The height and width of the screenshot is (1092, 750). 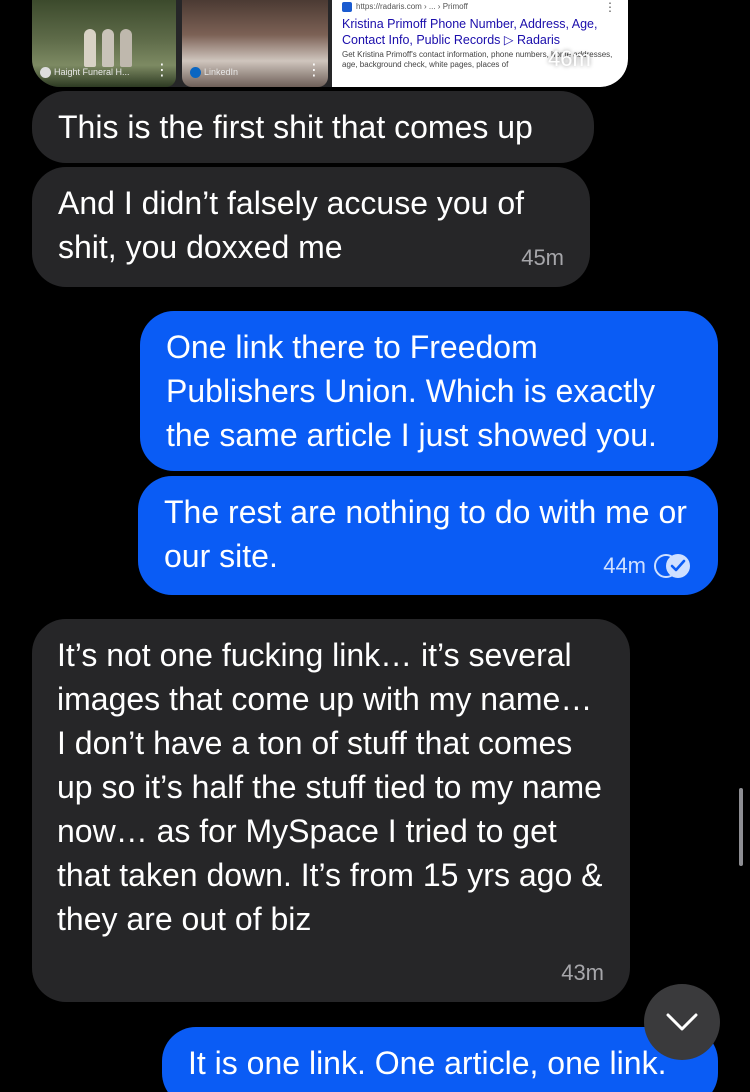 What do you see at coordinates (741, 827) in the screenshot?
I see `scrollbar` at bounding box center [741, 827].